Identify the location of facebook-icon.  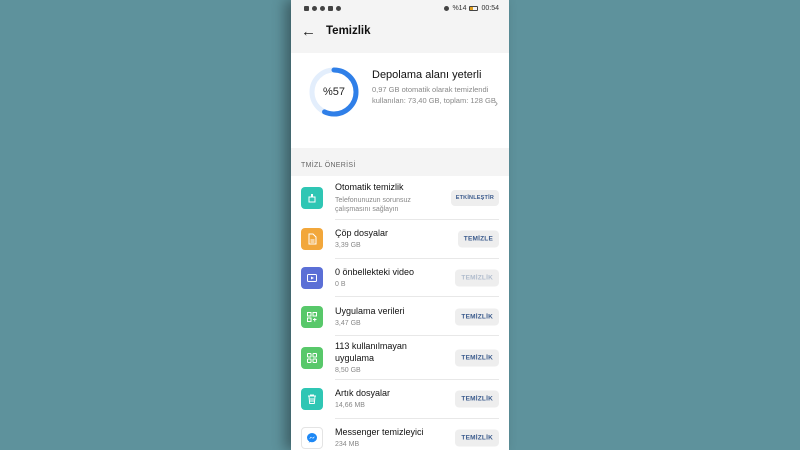
(322, 8).